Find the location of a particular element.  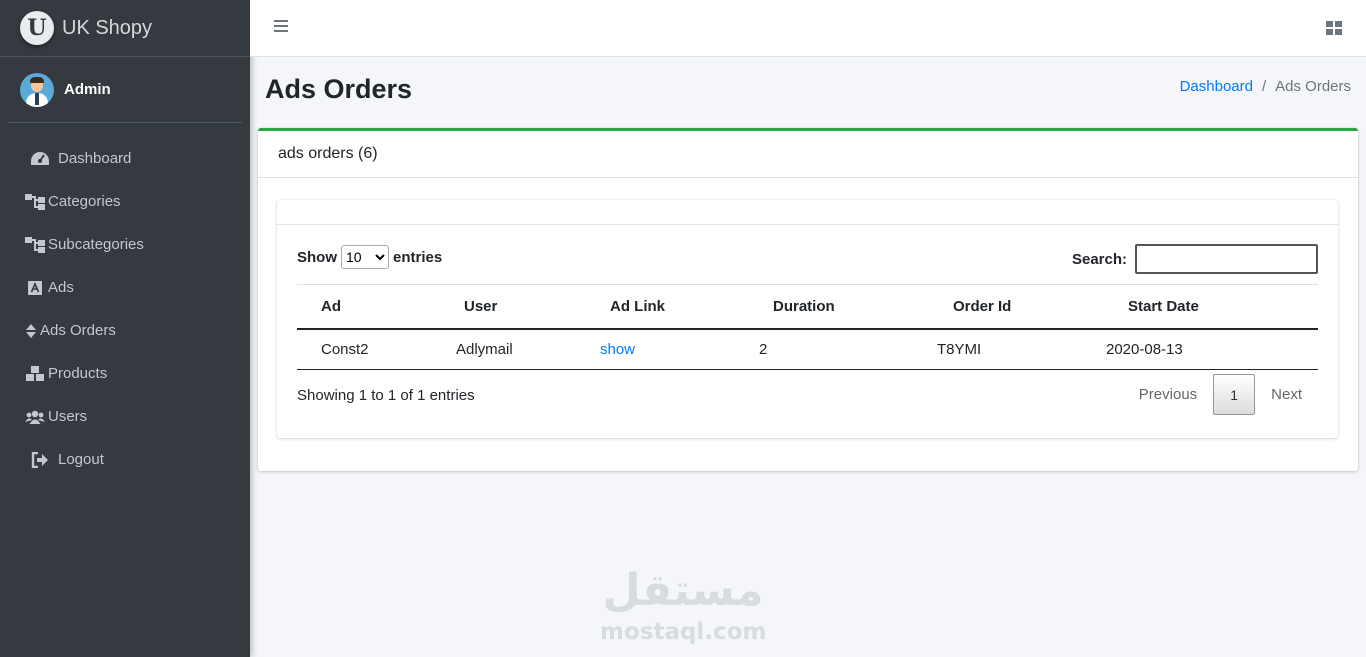

table-row: Const2 Adlymail show 2 T8YMI 2020-08-13 is located at coordinates (807, 349).